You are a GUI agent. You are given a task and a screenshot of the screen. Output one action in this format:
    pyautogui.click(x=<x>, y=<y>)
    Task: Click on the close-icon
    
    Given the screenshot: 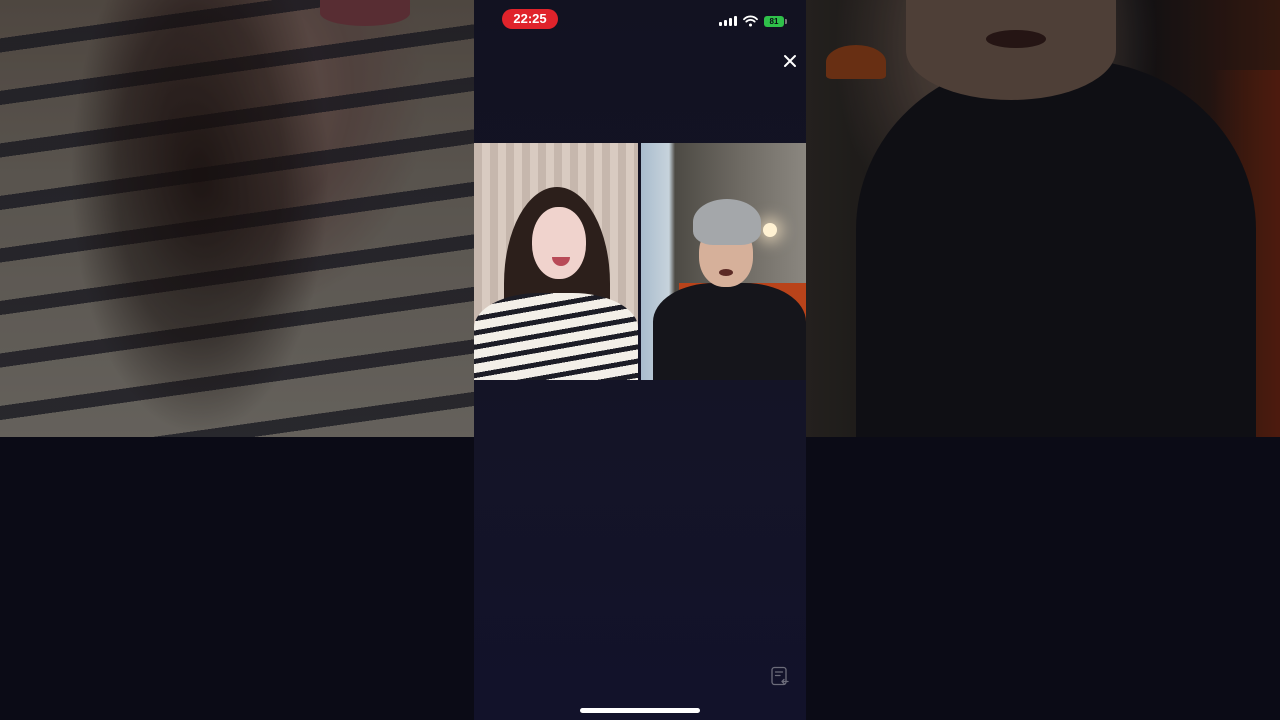 What is the action you would take?
    pyautogui.click(x=790, y=61)
    